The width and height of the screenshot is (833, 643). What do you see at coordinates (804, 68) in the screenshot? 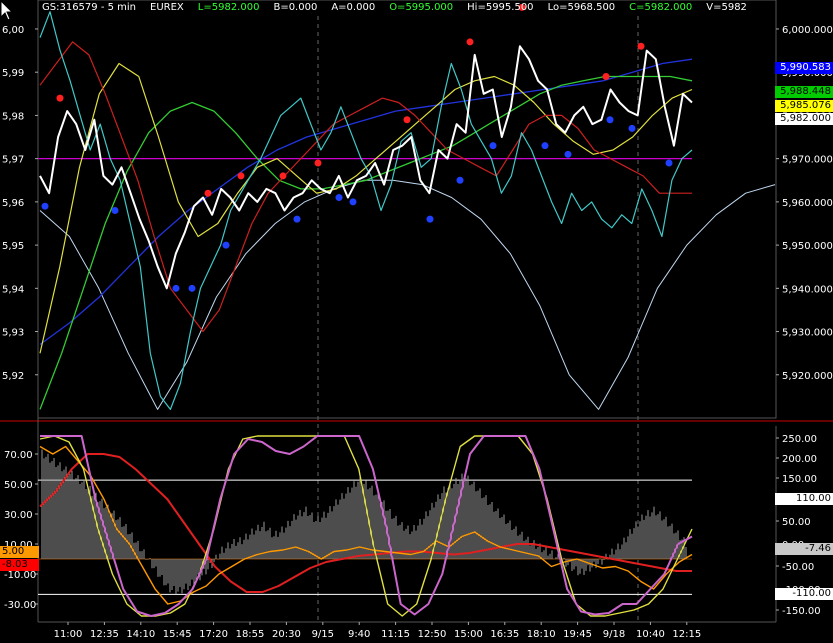
I see `blue-ma-price-tag: 5,990.583` at bounding box center [804, 68].